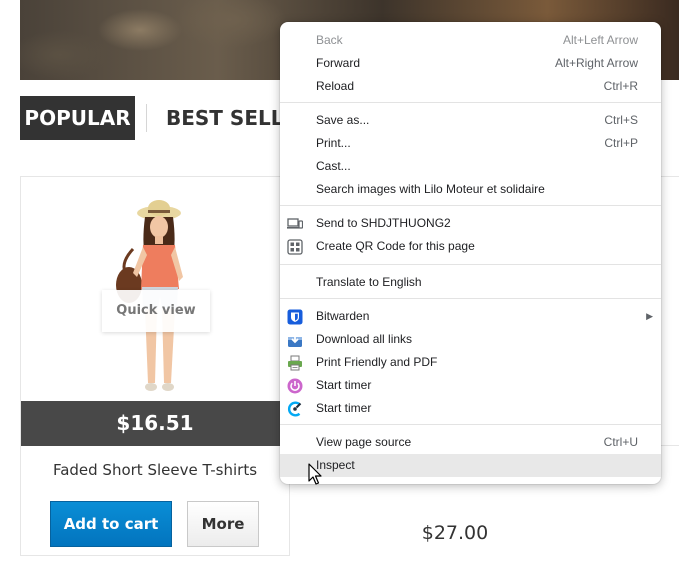  What do you see at coordinates (335, 86) in the screenshot?
I see `menu-item-label: Reload` at bounding box center [335, 86].